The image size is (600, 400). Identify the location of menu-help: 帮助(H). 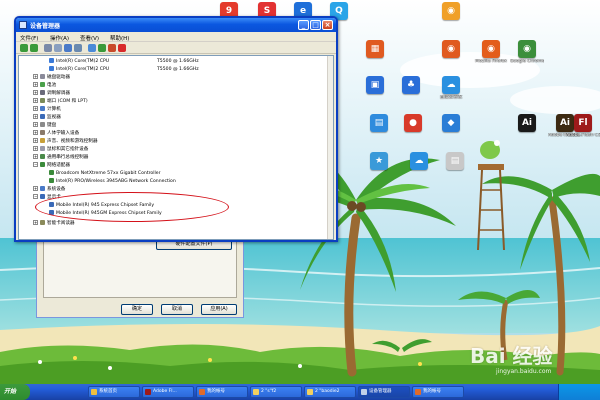
(119, 38).